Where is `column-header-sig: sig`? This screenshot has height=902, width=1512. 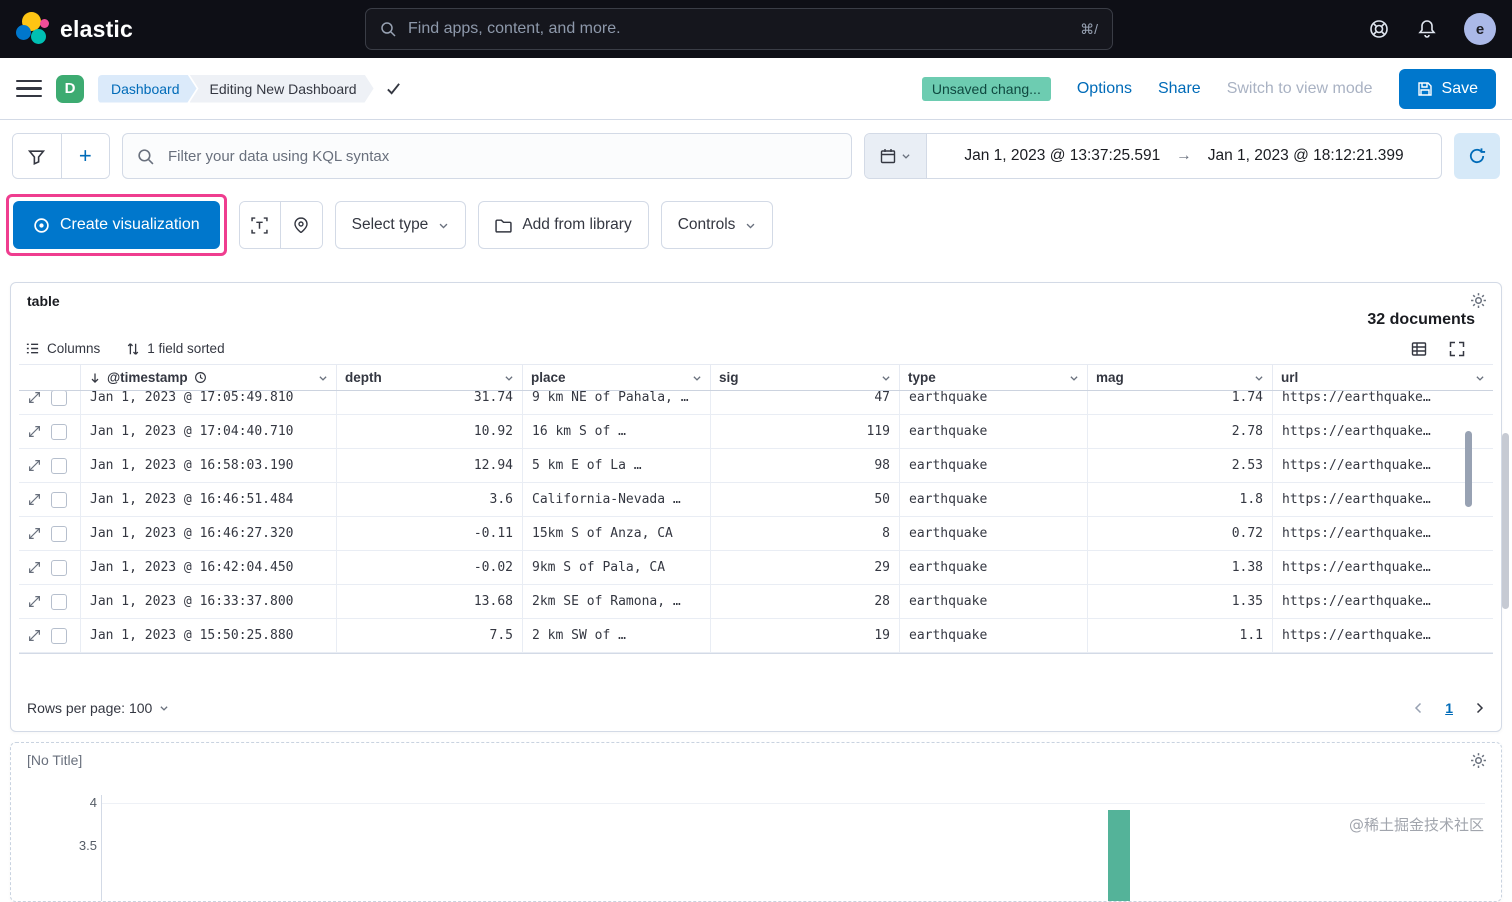 column-header-sig: sig is located at coordinates (805, 377).